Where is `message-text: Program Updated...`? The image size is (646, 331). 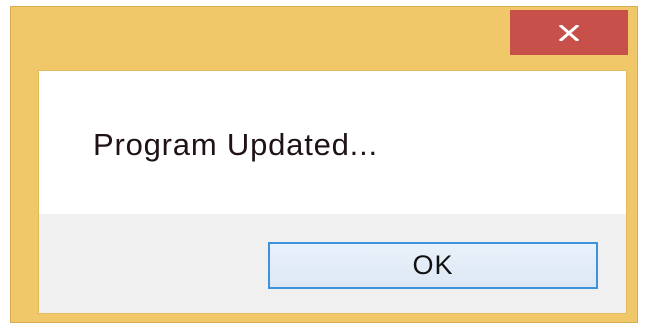
message-text: Program Updated... is located at coordinates (235, 144).